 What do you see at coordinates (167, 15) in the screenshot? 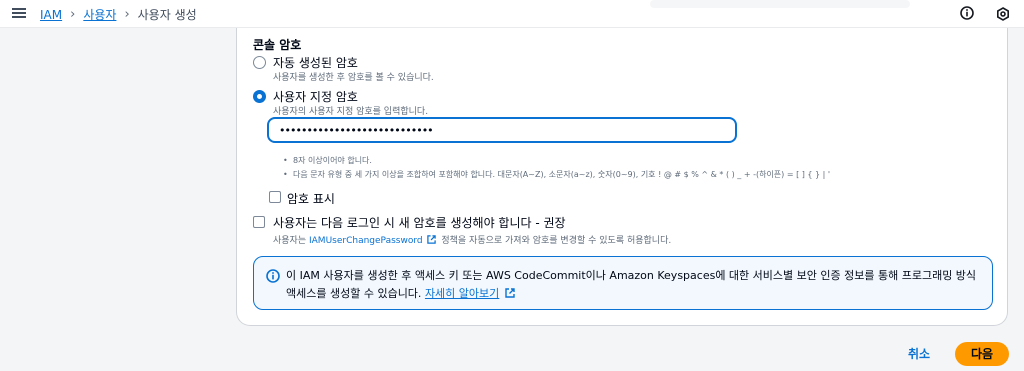
I see `breadcrumb-current: 사용자 생성` at bounding box center [167, 15].